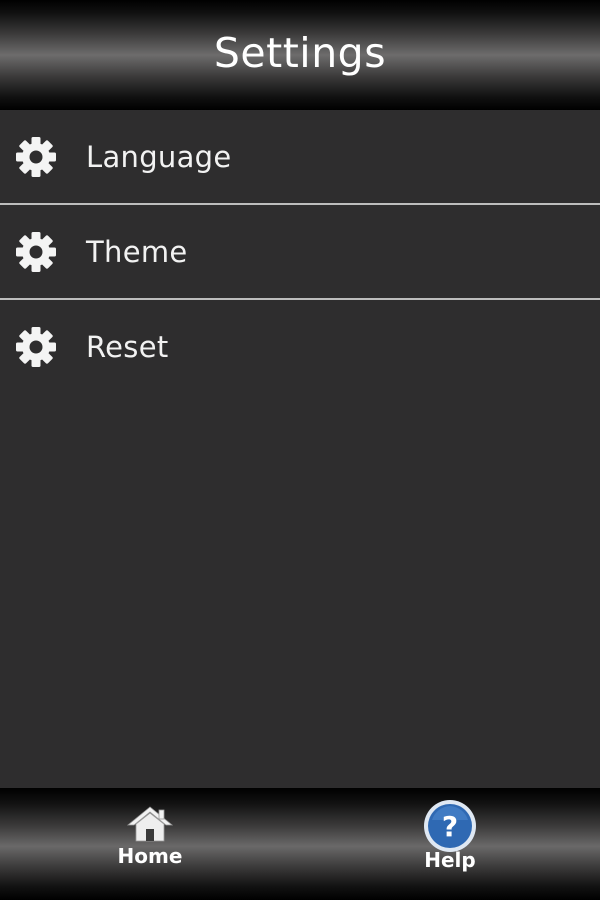 The height and width of the screenshot is (900, 600). Describe the element at coordinates (150, 826) in the screenshot. I see `home-icon` at that location.